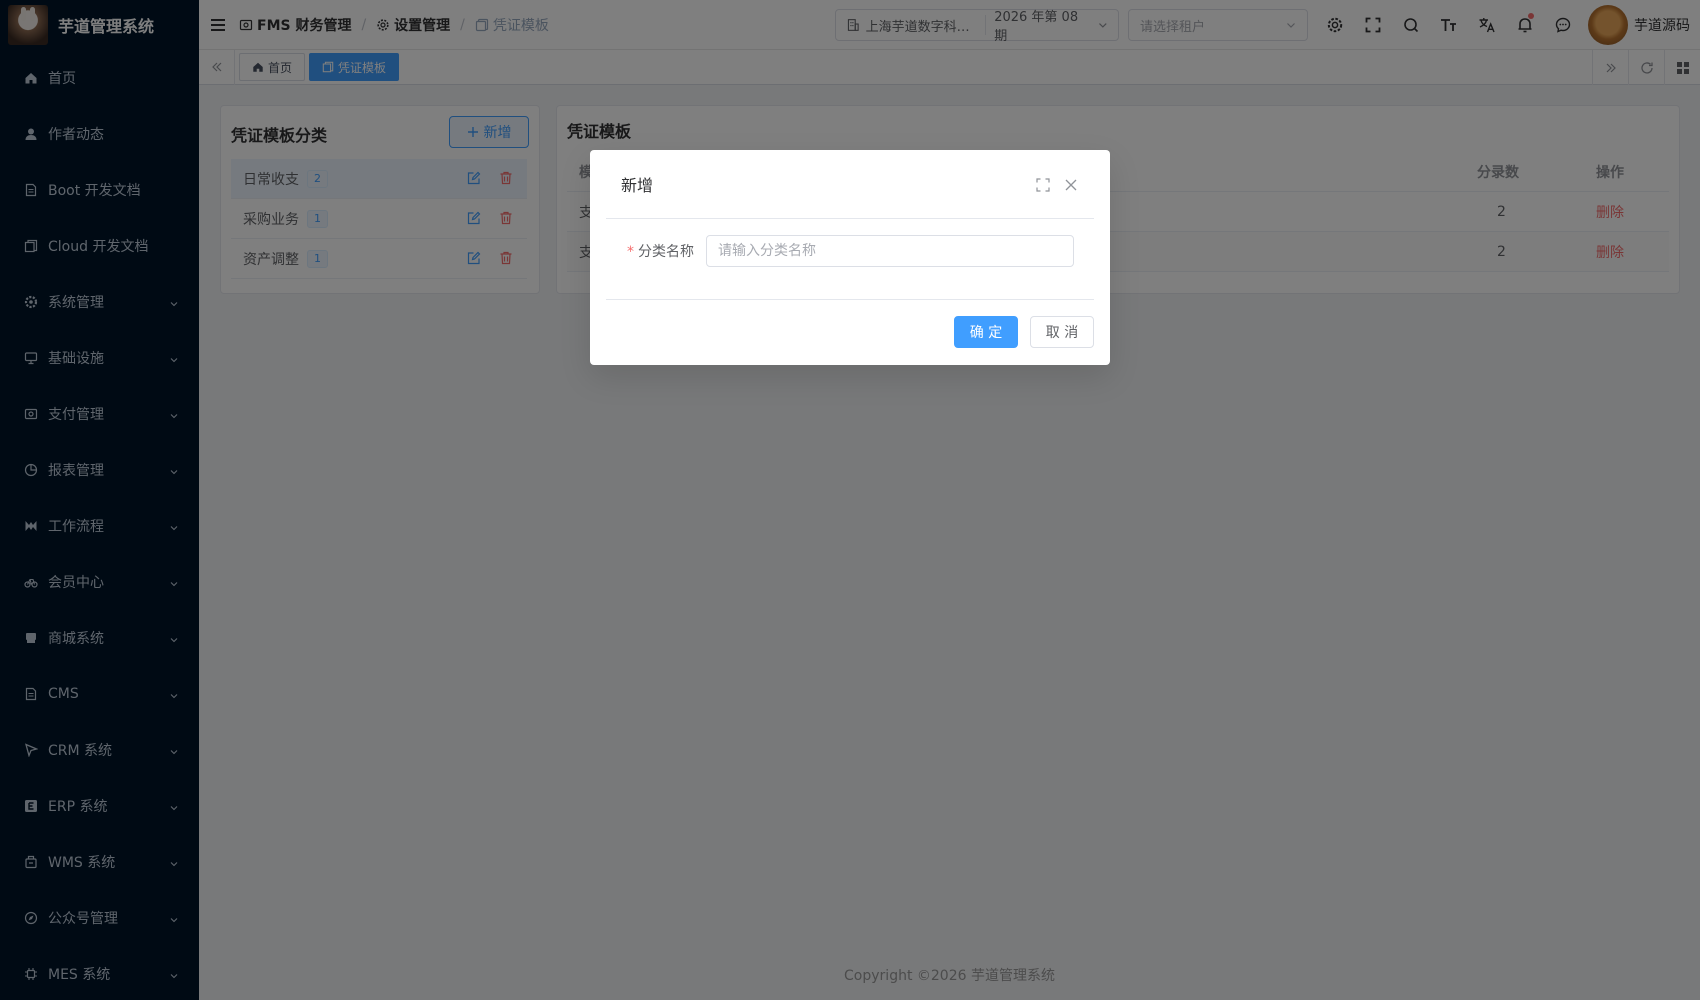  Describe the element at coordinates (666, 252) in the screenshot. I see `field-label: 分类名称` at that location.